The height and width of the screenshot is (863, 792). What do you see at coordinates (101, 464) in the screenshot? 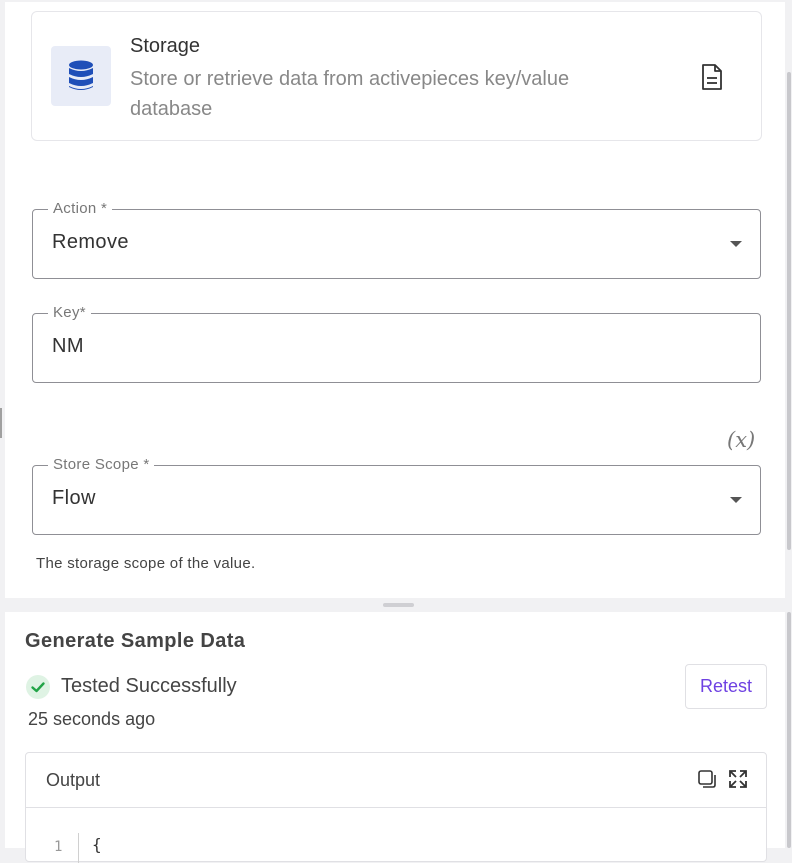
I see `store-scope-label: Store Scope *` at bounding box center [101, 464].